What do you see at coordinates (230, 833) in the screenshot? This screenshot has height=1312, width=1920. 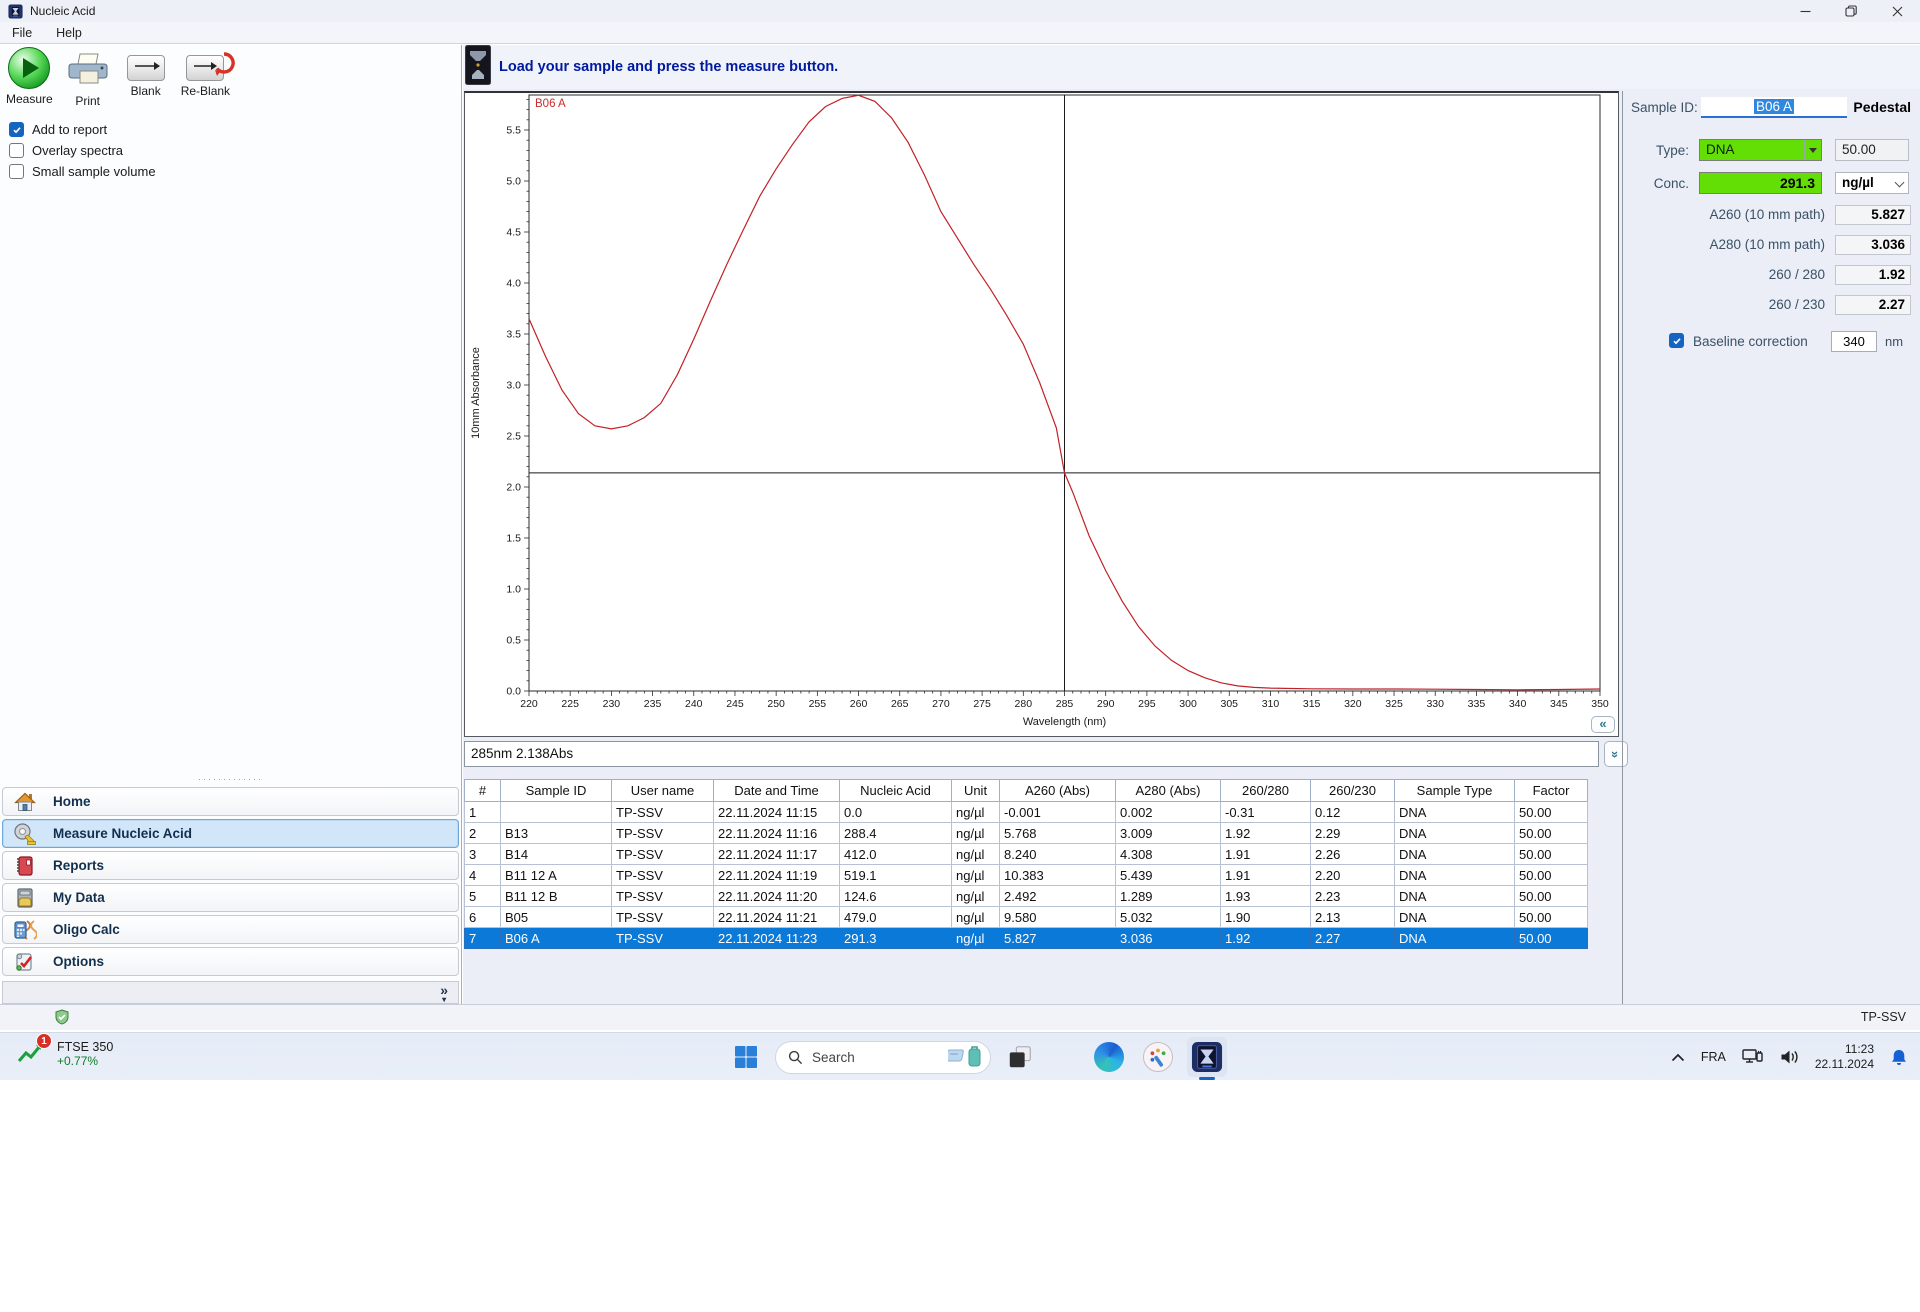 I see `sidebar-item-measure-nucleic-acid: Measure Nucleic Acid` at bounding box center [230, 833].